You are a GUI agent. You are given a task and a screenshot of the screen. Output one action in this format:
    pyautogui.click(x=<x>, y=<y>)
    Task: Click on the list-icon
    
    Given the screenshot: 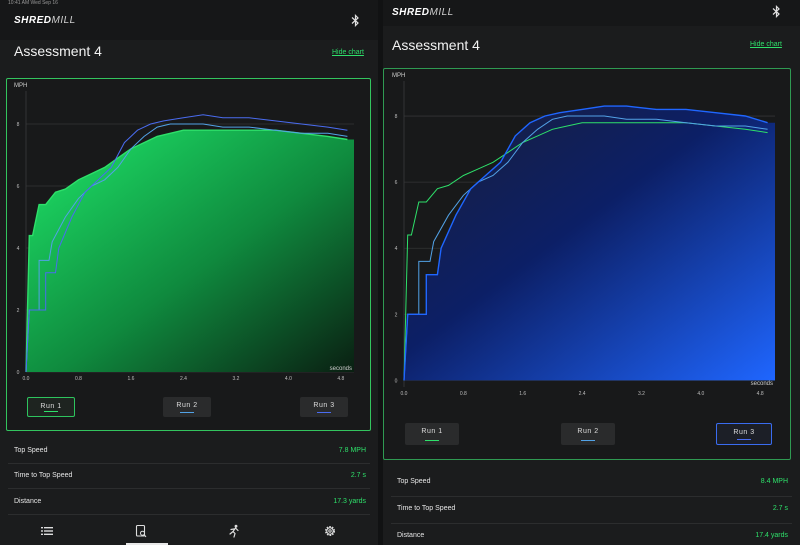 What is the action you would take?
    pyautogui.click(x=47, y=531)
    